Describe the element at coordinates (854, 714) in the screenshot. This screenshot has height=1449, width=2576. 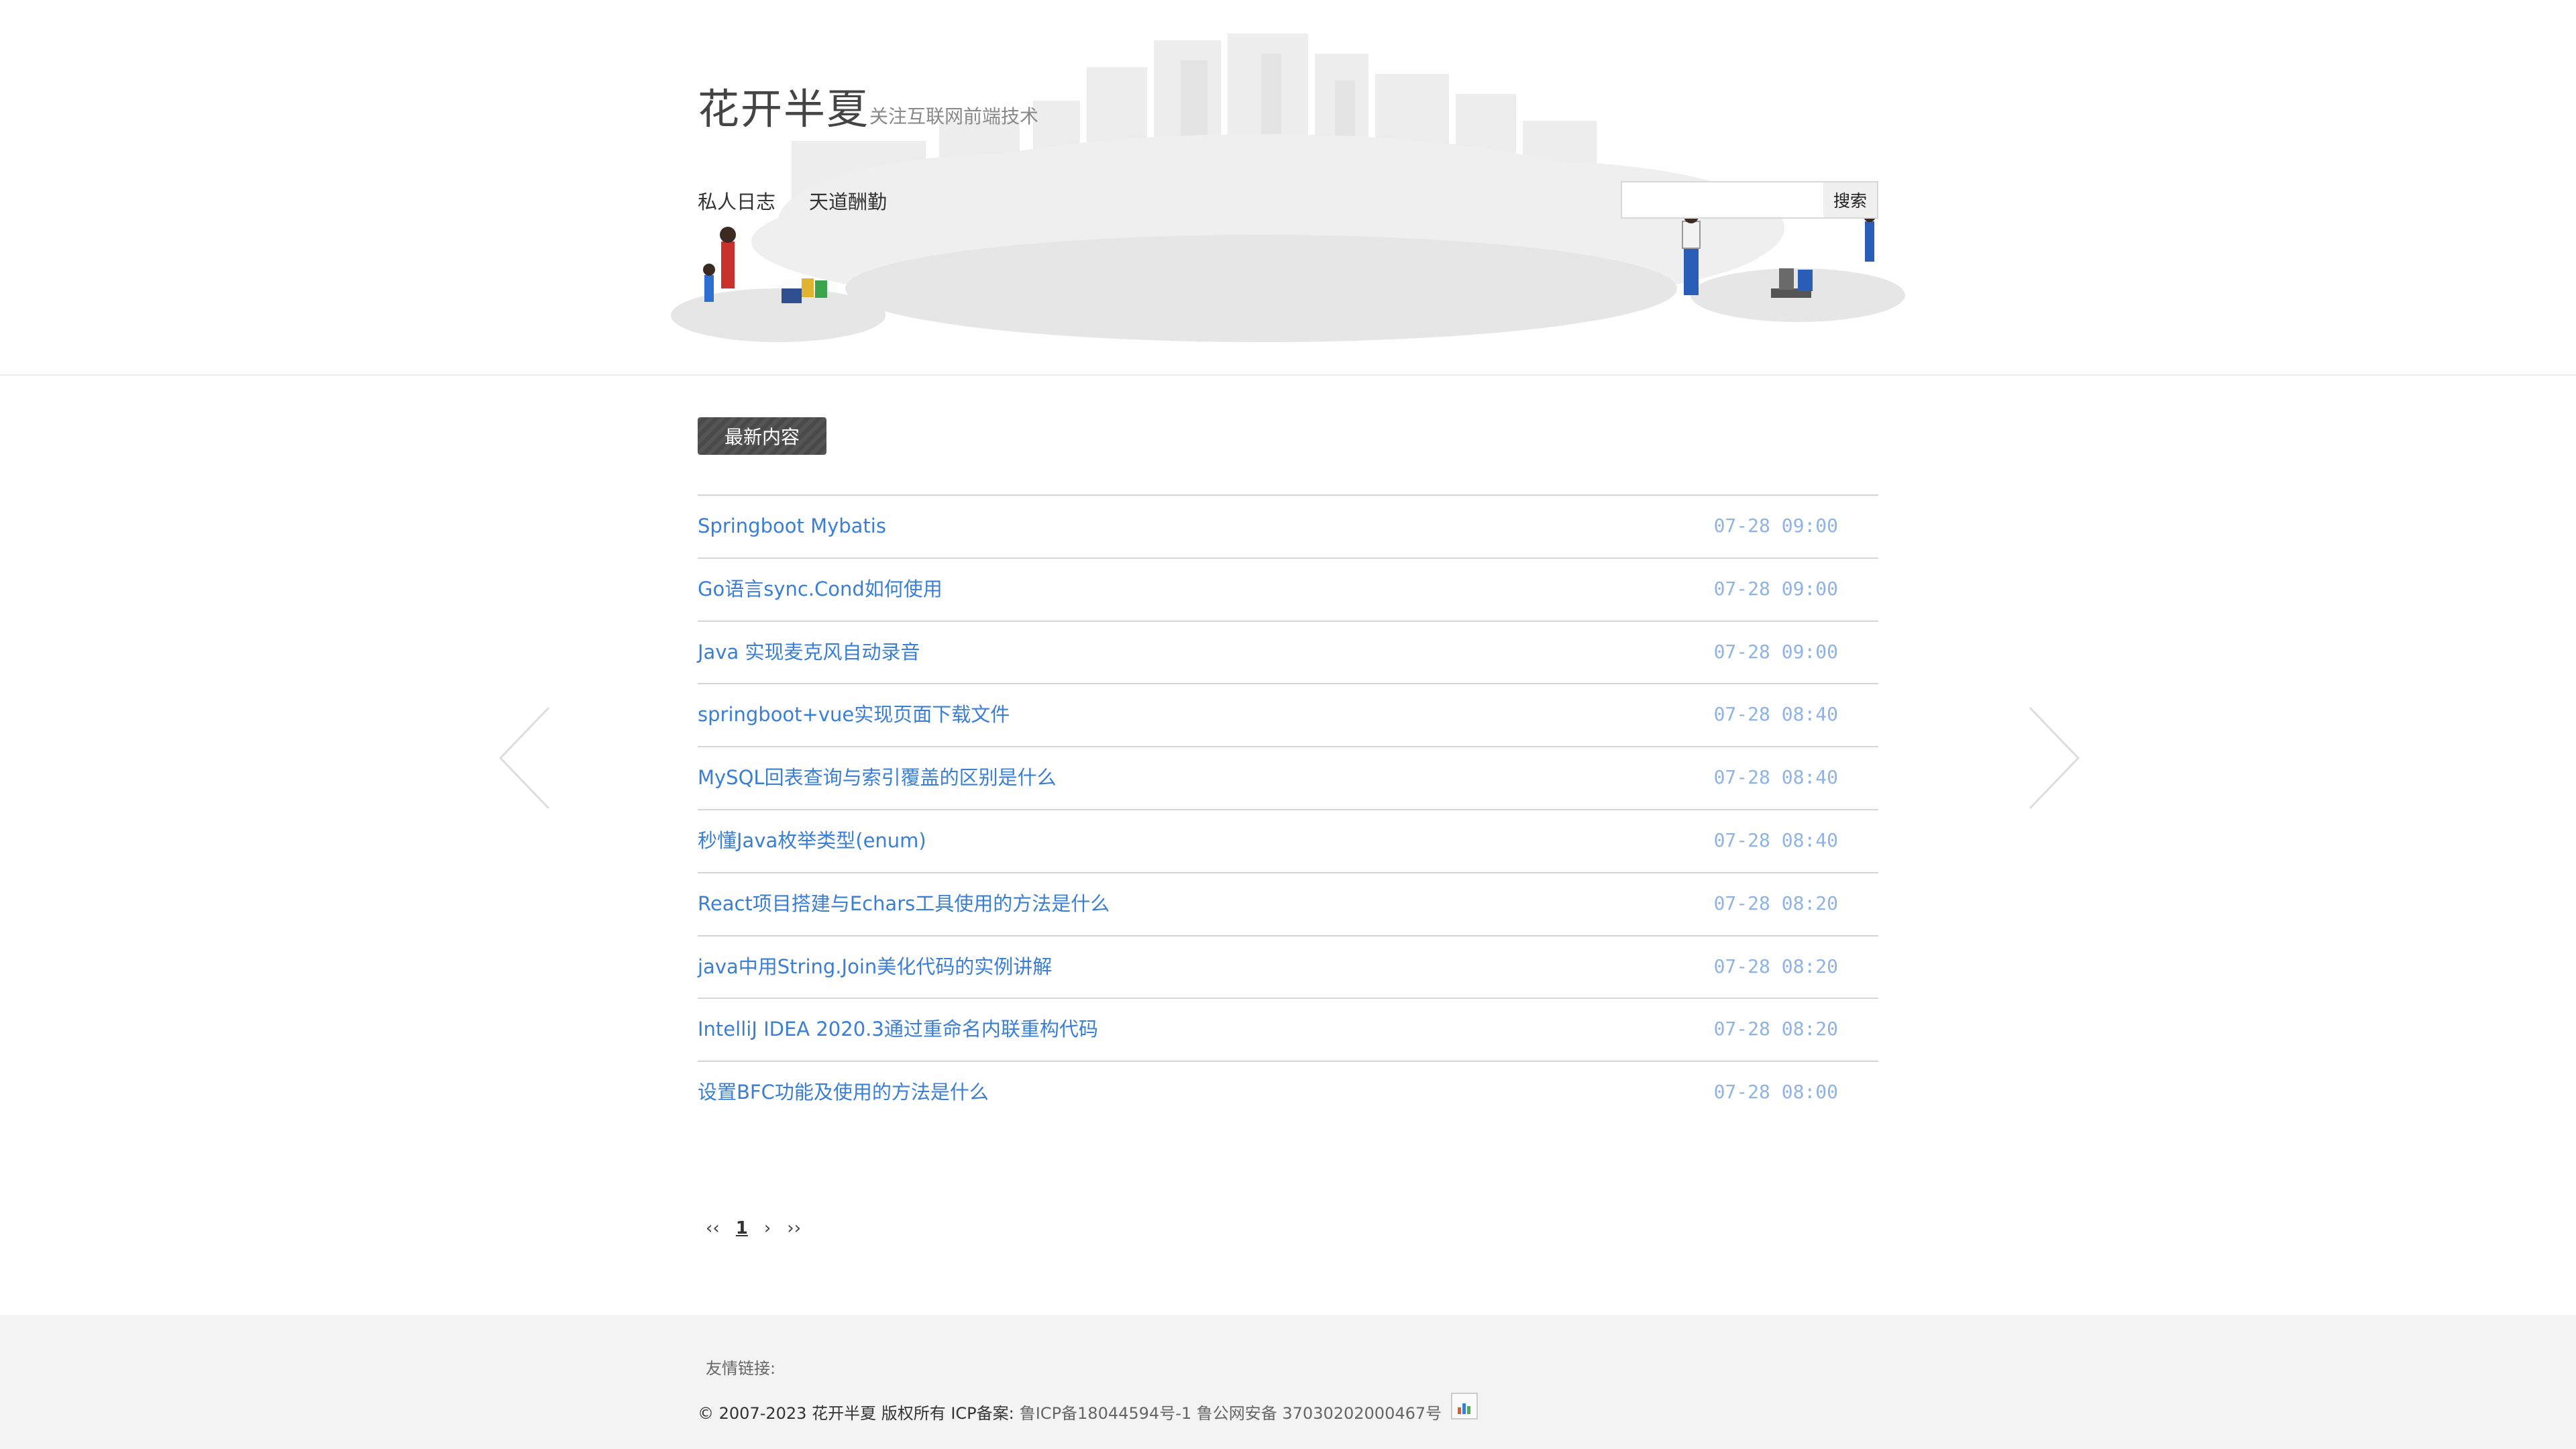
I see `post-title-link: springboot+vue实现页面下载文件` at that location.